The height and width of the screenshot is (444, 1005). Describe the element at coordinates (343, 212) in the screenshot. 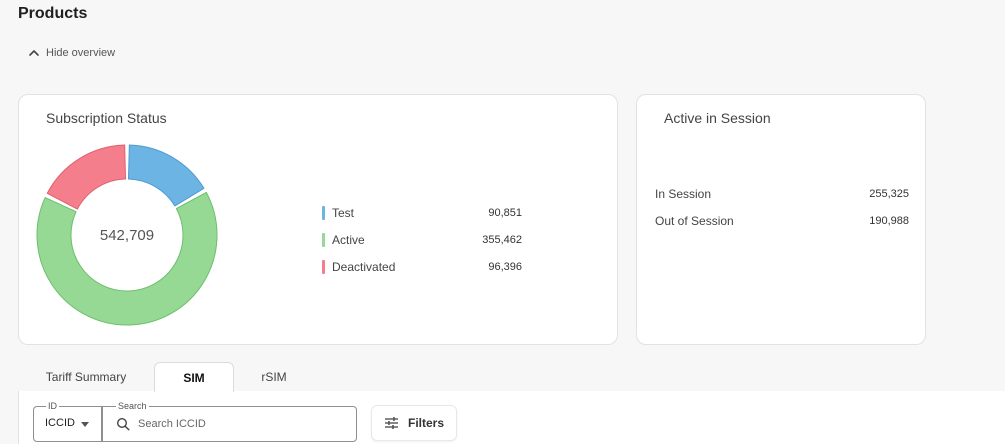

I see `legend-name: Test` at that location.